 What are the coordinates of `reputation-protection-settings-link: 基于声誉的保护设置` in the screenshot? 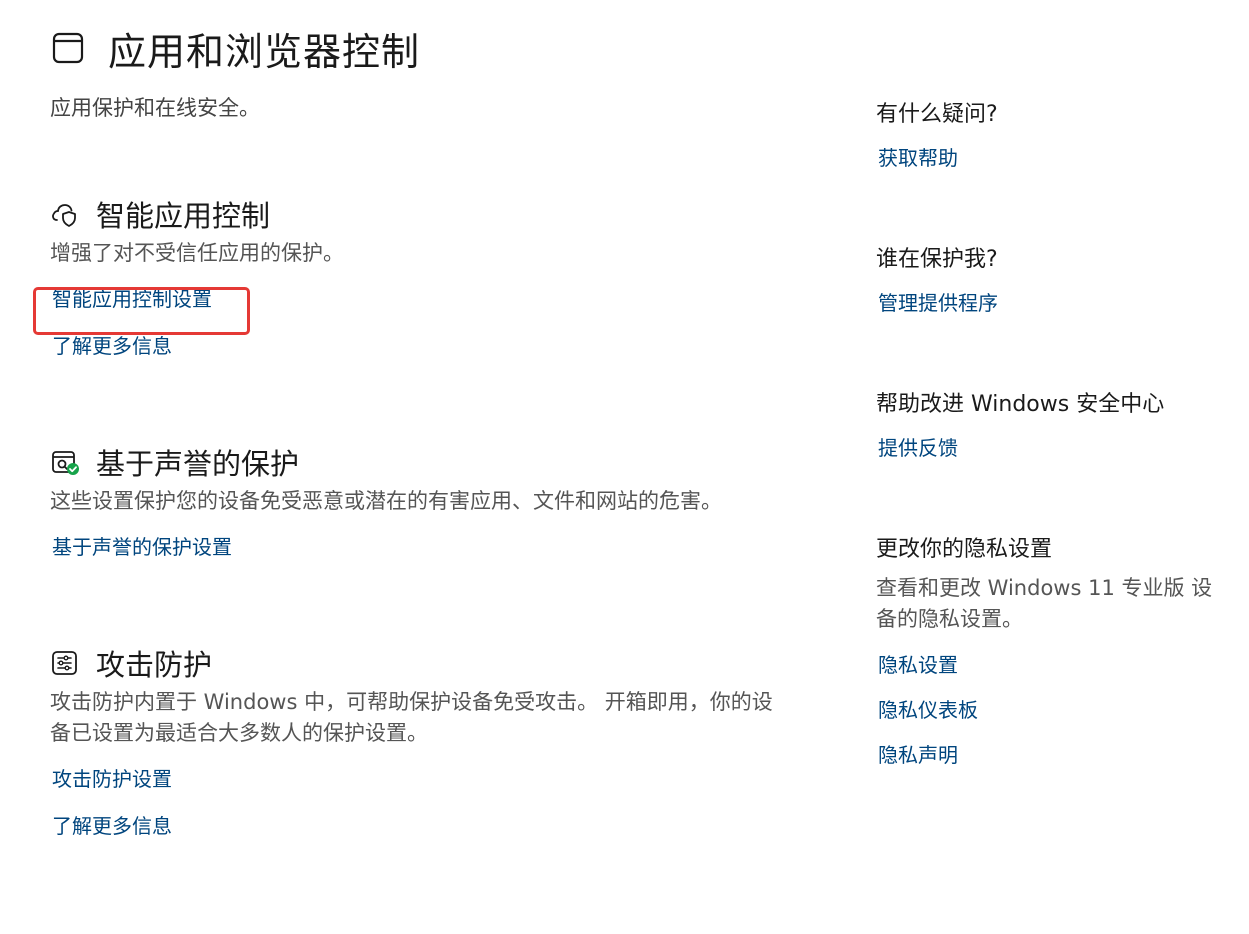 It's located at (142, 545).